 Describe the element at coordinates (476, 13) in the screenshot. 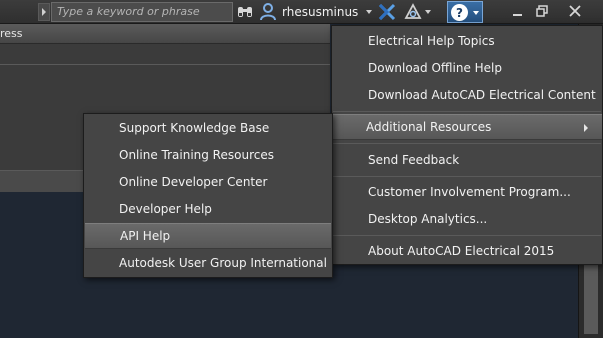

I see `help-caret-icon` at that location.